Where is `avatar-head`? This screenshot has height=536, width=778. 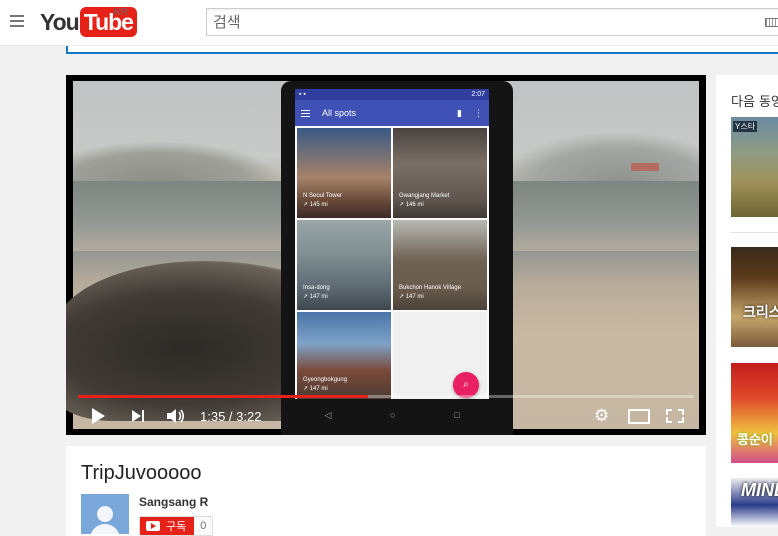 avatar-head is located at coordinates (105, 514).